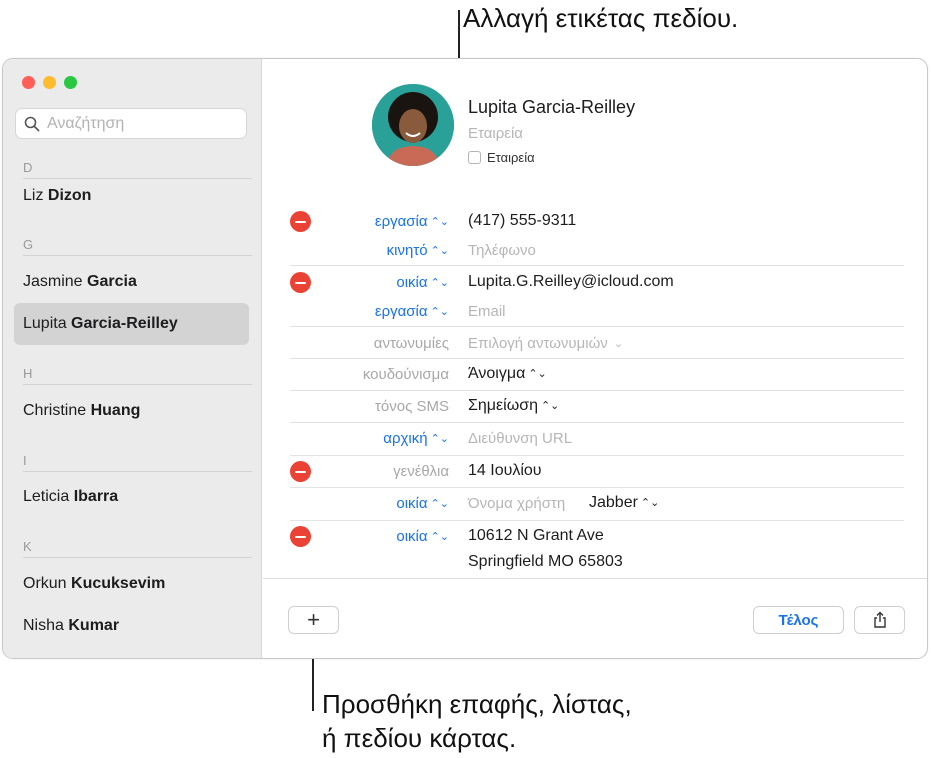 Image resolution: width=931 pixels, height=758 pixels. I want to click on field-label: γενέθλια, so click(421, 471).